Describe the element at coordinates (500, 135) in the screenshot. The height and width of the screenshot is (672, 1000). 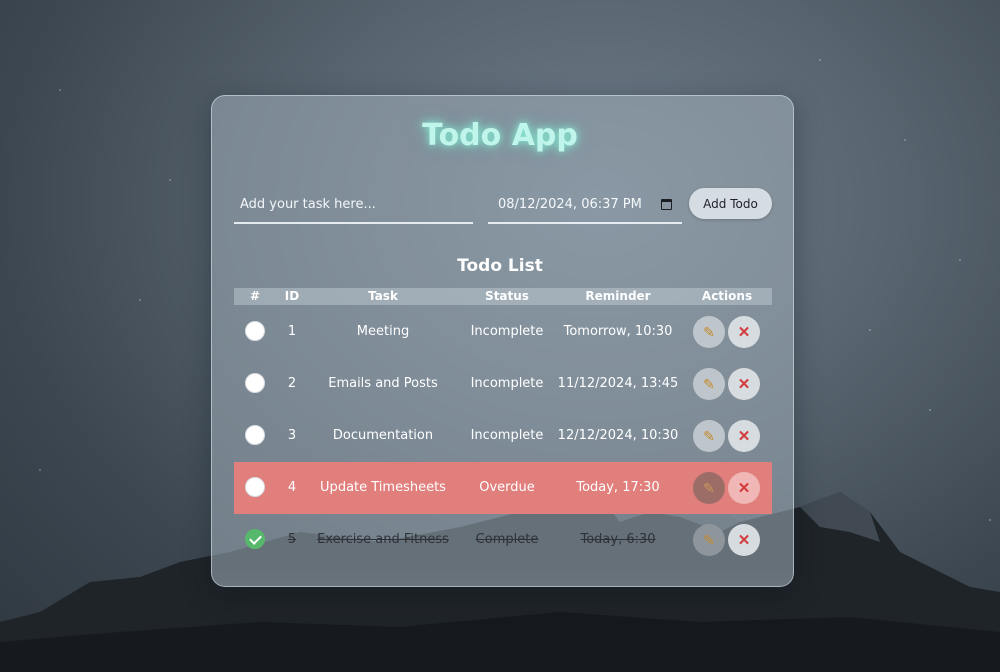
I see `app-title: Todo App` at that location.